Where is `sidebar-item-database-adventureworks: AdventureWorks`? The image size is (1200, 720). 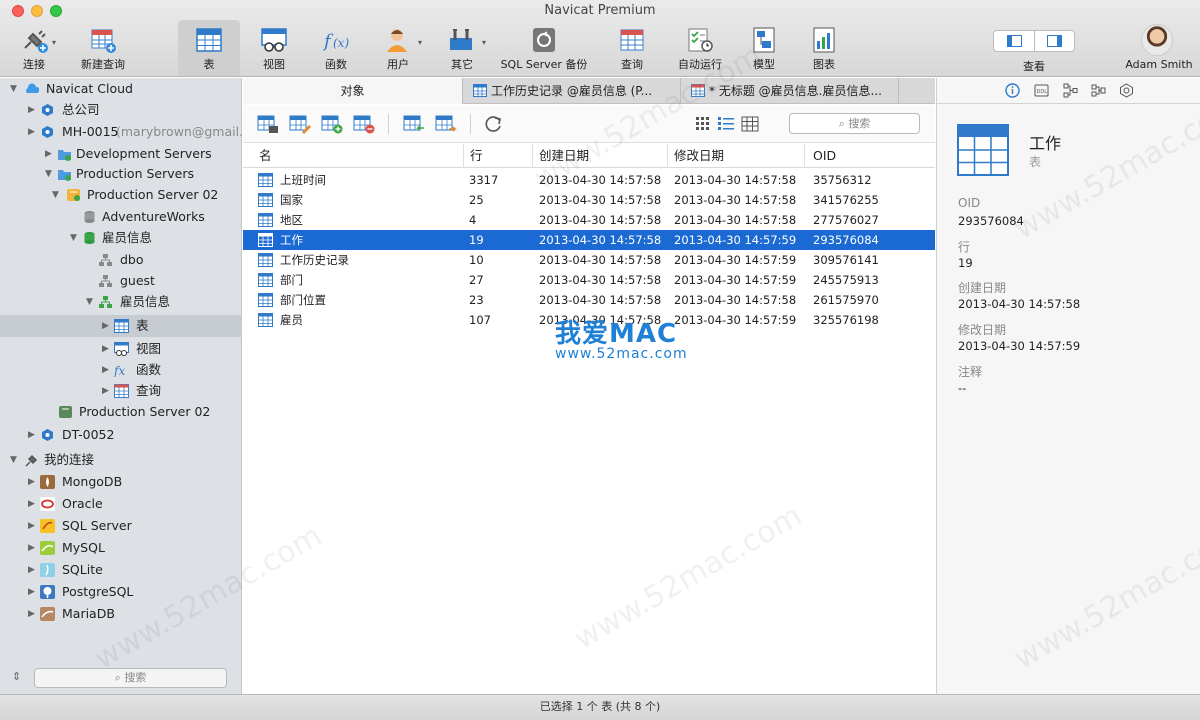 sidebar-item-database-adventureworks: AdventureWorks is located at coordinates (121, 217).